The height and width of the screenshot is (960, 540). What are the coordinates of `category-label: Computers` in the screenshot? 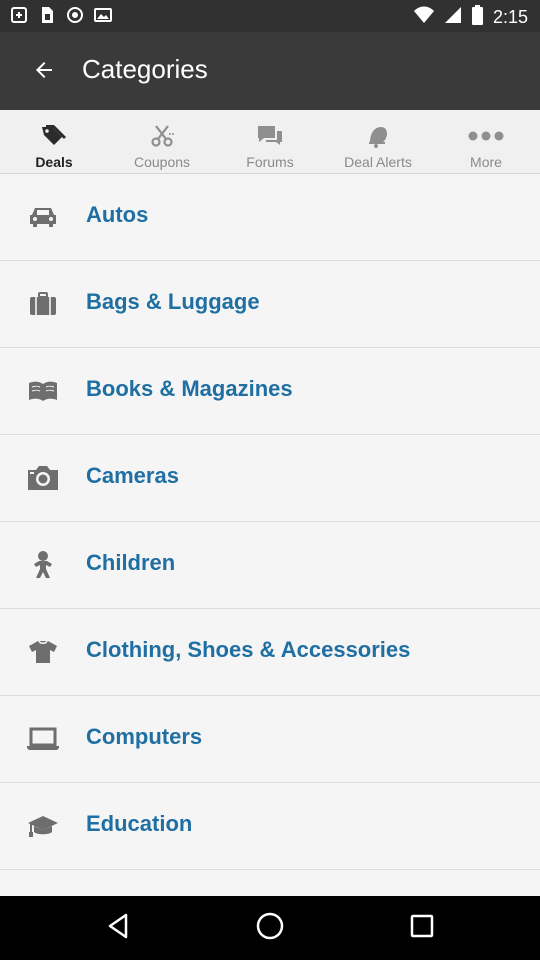 It's located at (144, 736).